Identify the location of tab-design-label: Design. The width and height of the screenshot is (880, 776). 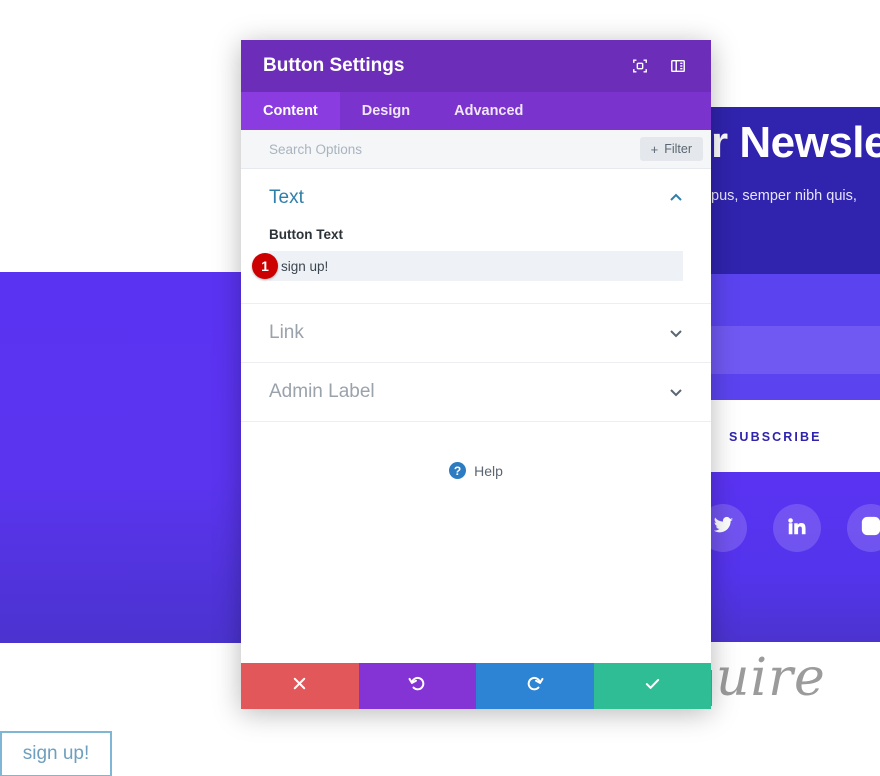
(386, 111).